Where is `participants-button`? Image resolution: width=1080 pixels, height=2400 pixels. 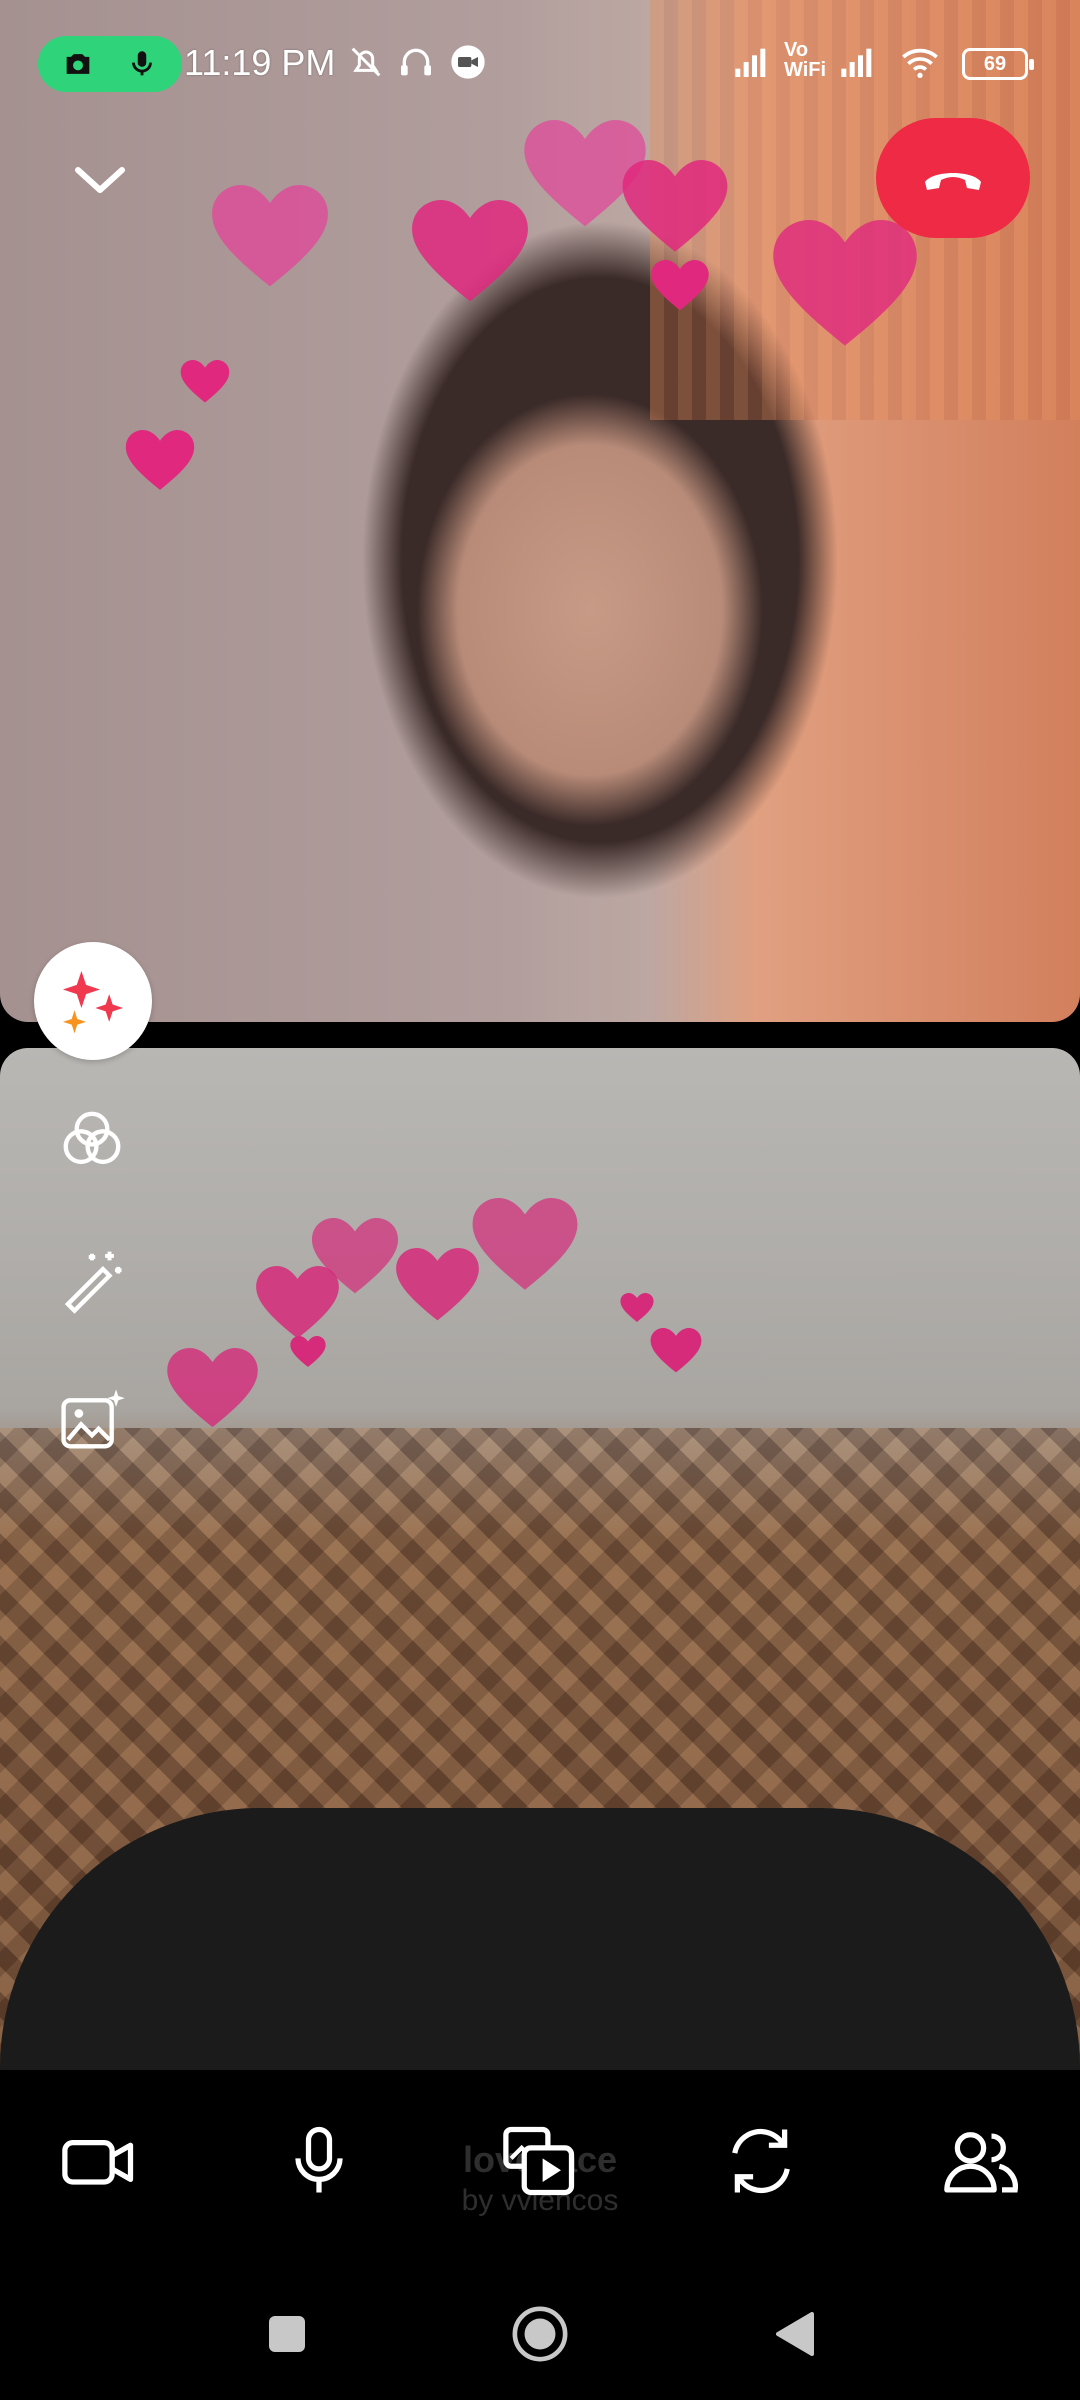 participants-button is located at coordinates (981, 2161).